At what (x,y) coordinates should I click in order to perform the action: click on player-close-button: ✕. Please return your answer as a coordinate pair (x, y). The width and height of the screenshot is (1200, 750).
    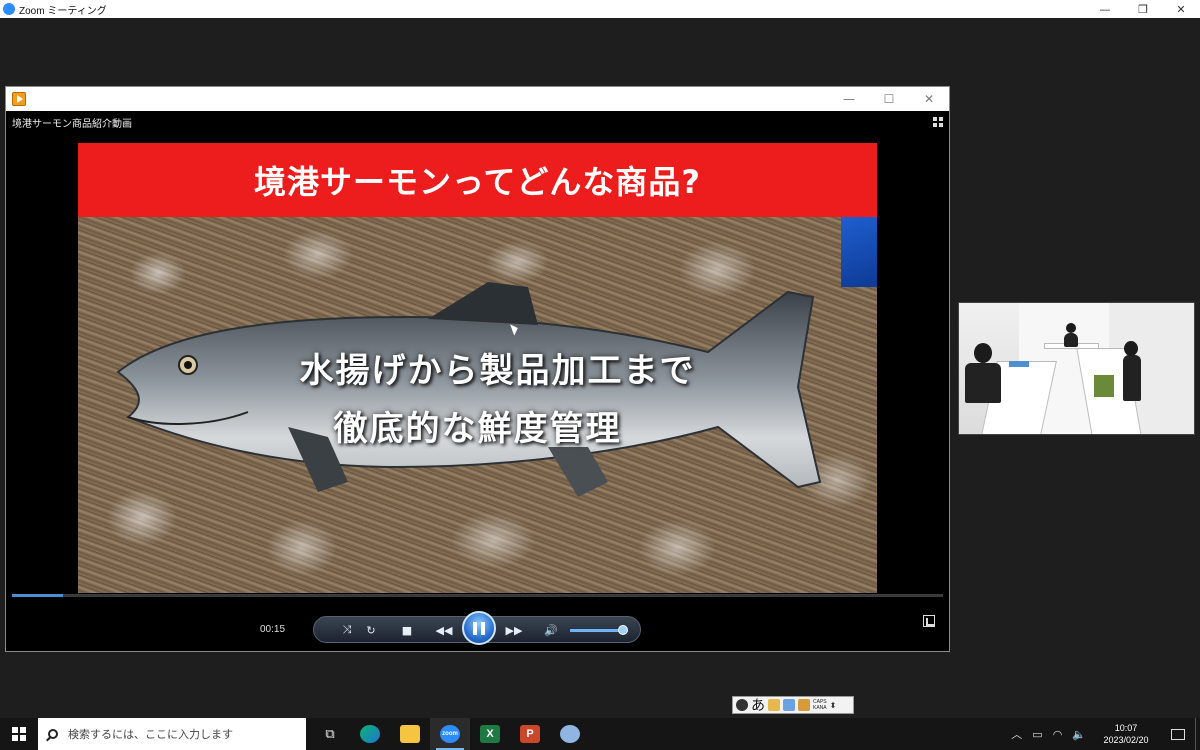
    Looking at the image, I should click on (929, 99).